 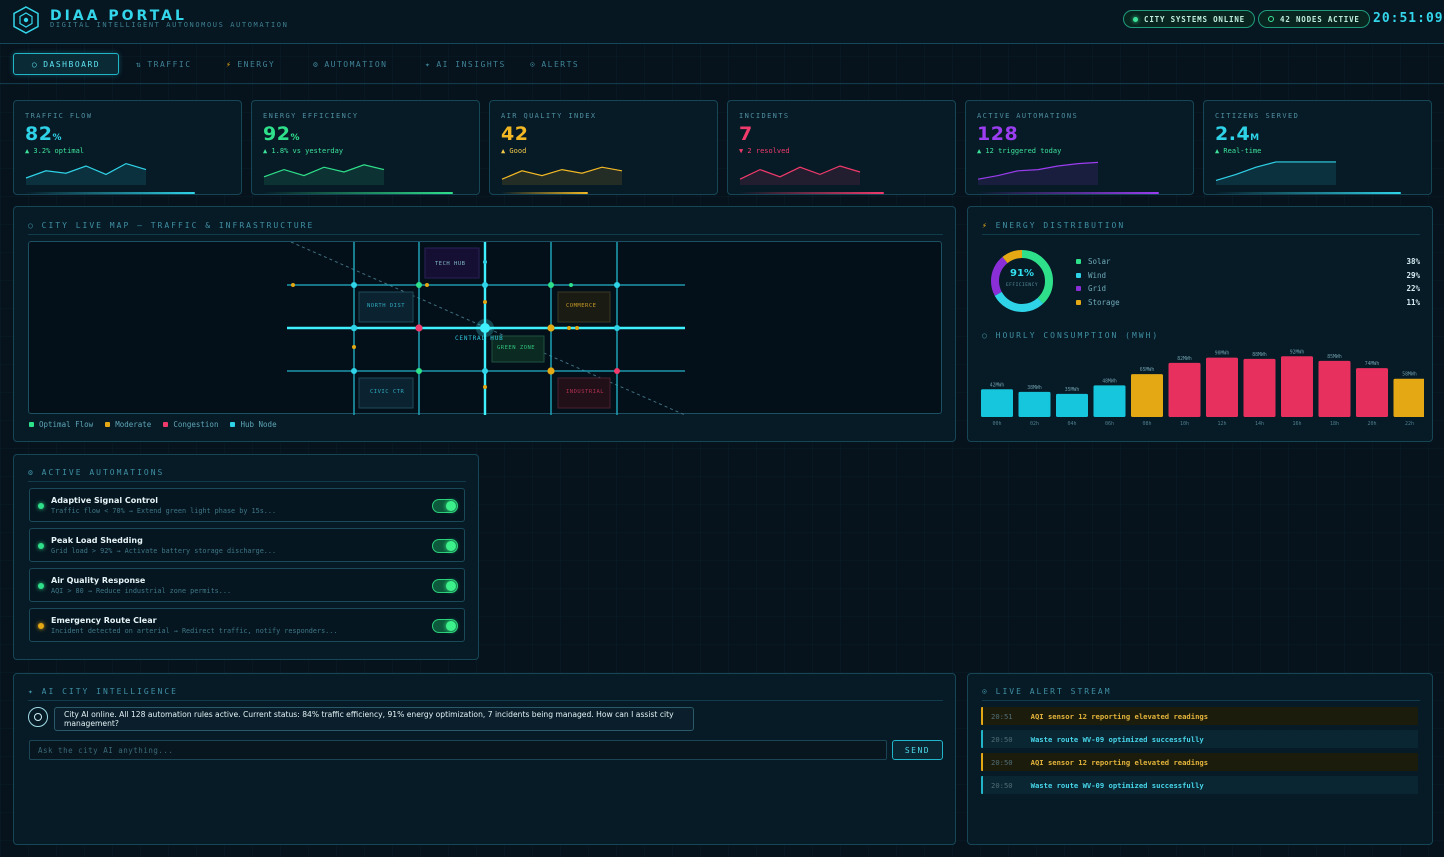 What do you see at coordinates (316, 64) in the screenshot?
I see `gear-icon: ⚙` at bounding box center [316, 64].